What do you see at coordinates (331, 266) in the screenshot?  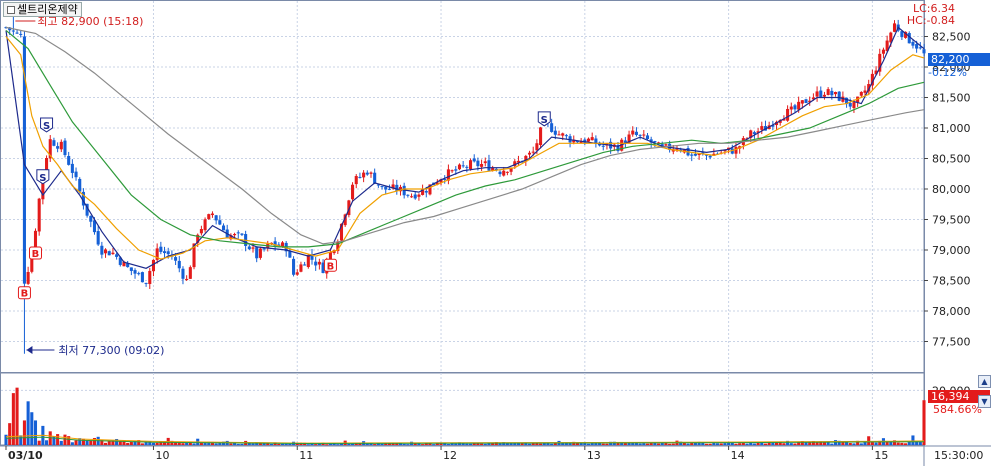 I see `signal-label: B` at bounding box center [331, 266].